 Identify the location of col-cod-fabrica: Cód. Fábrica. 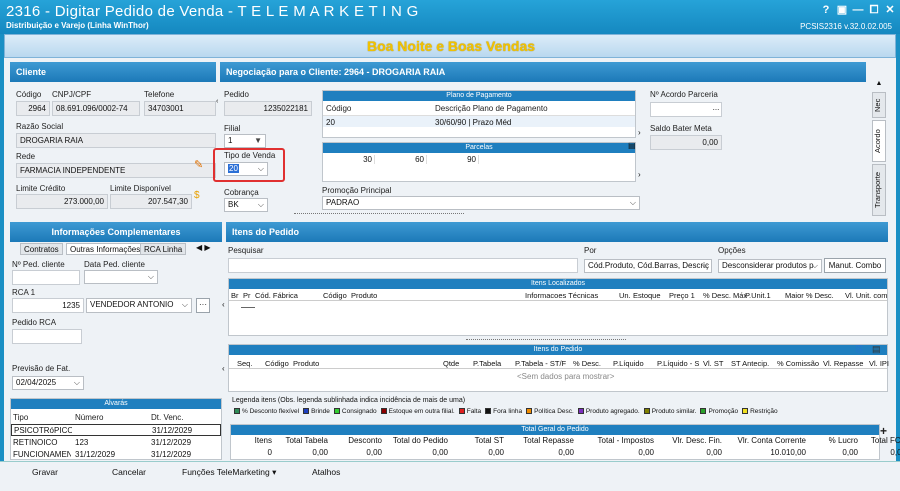
(276, 295).